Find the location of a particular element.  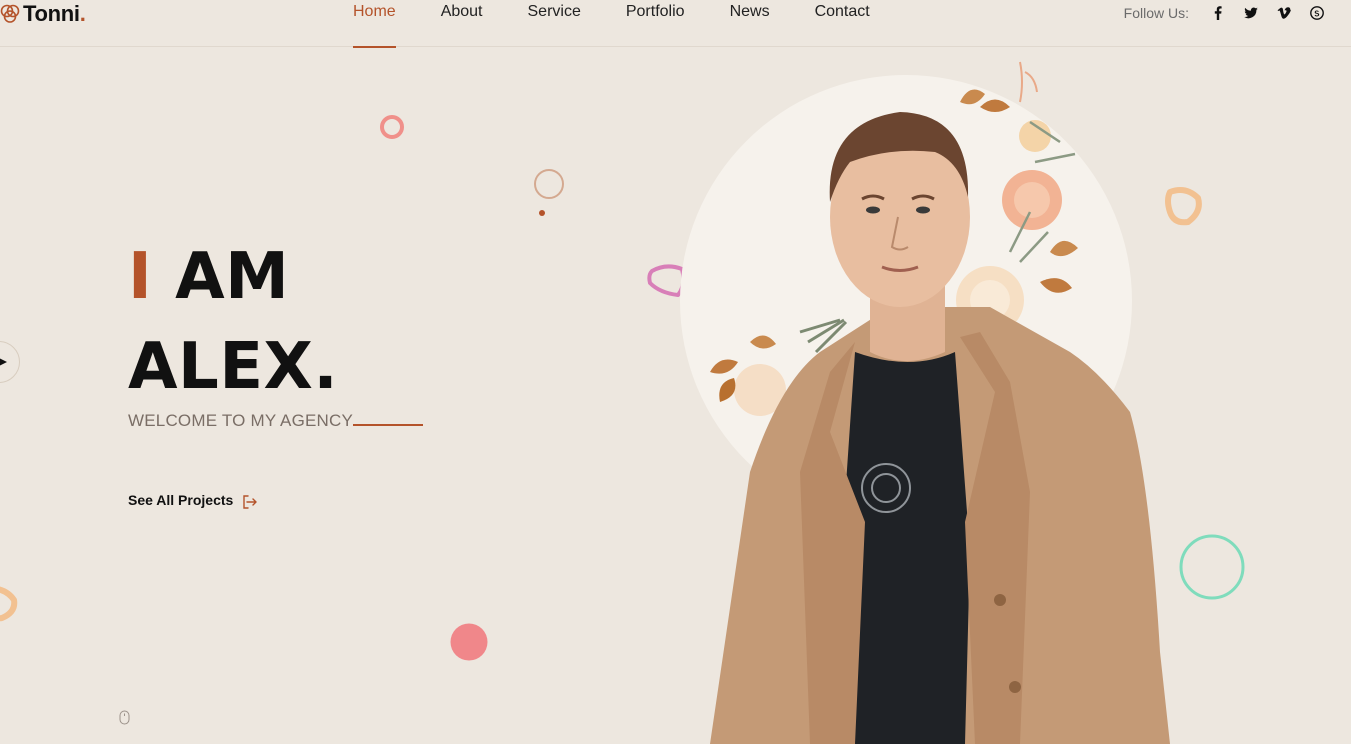

skype-icon is located at coordinates (1316, 13).